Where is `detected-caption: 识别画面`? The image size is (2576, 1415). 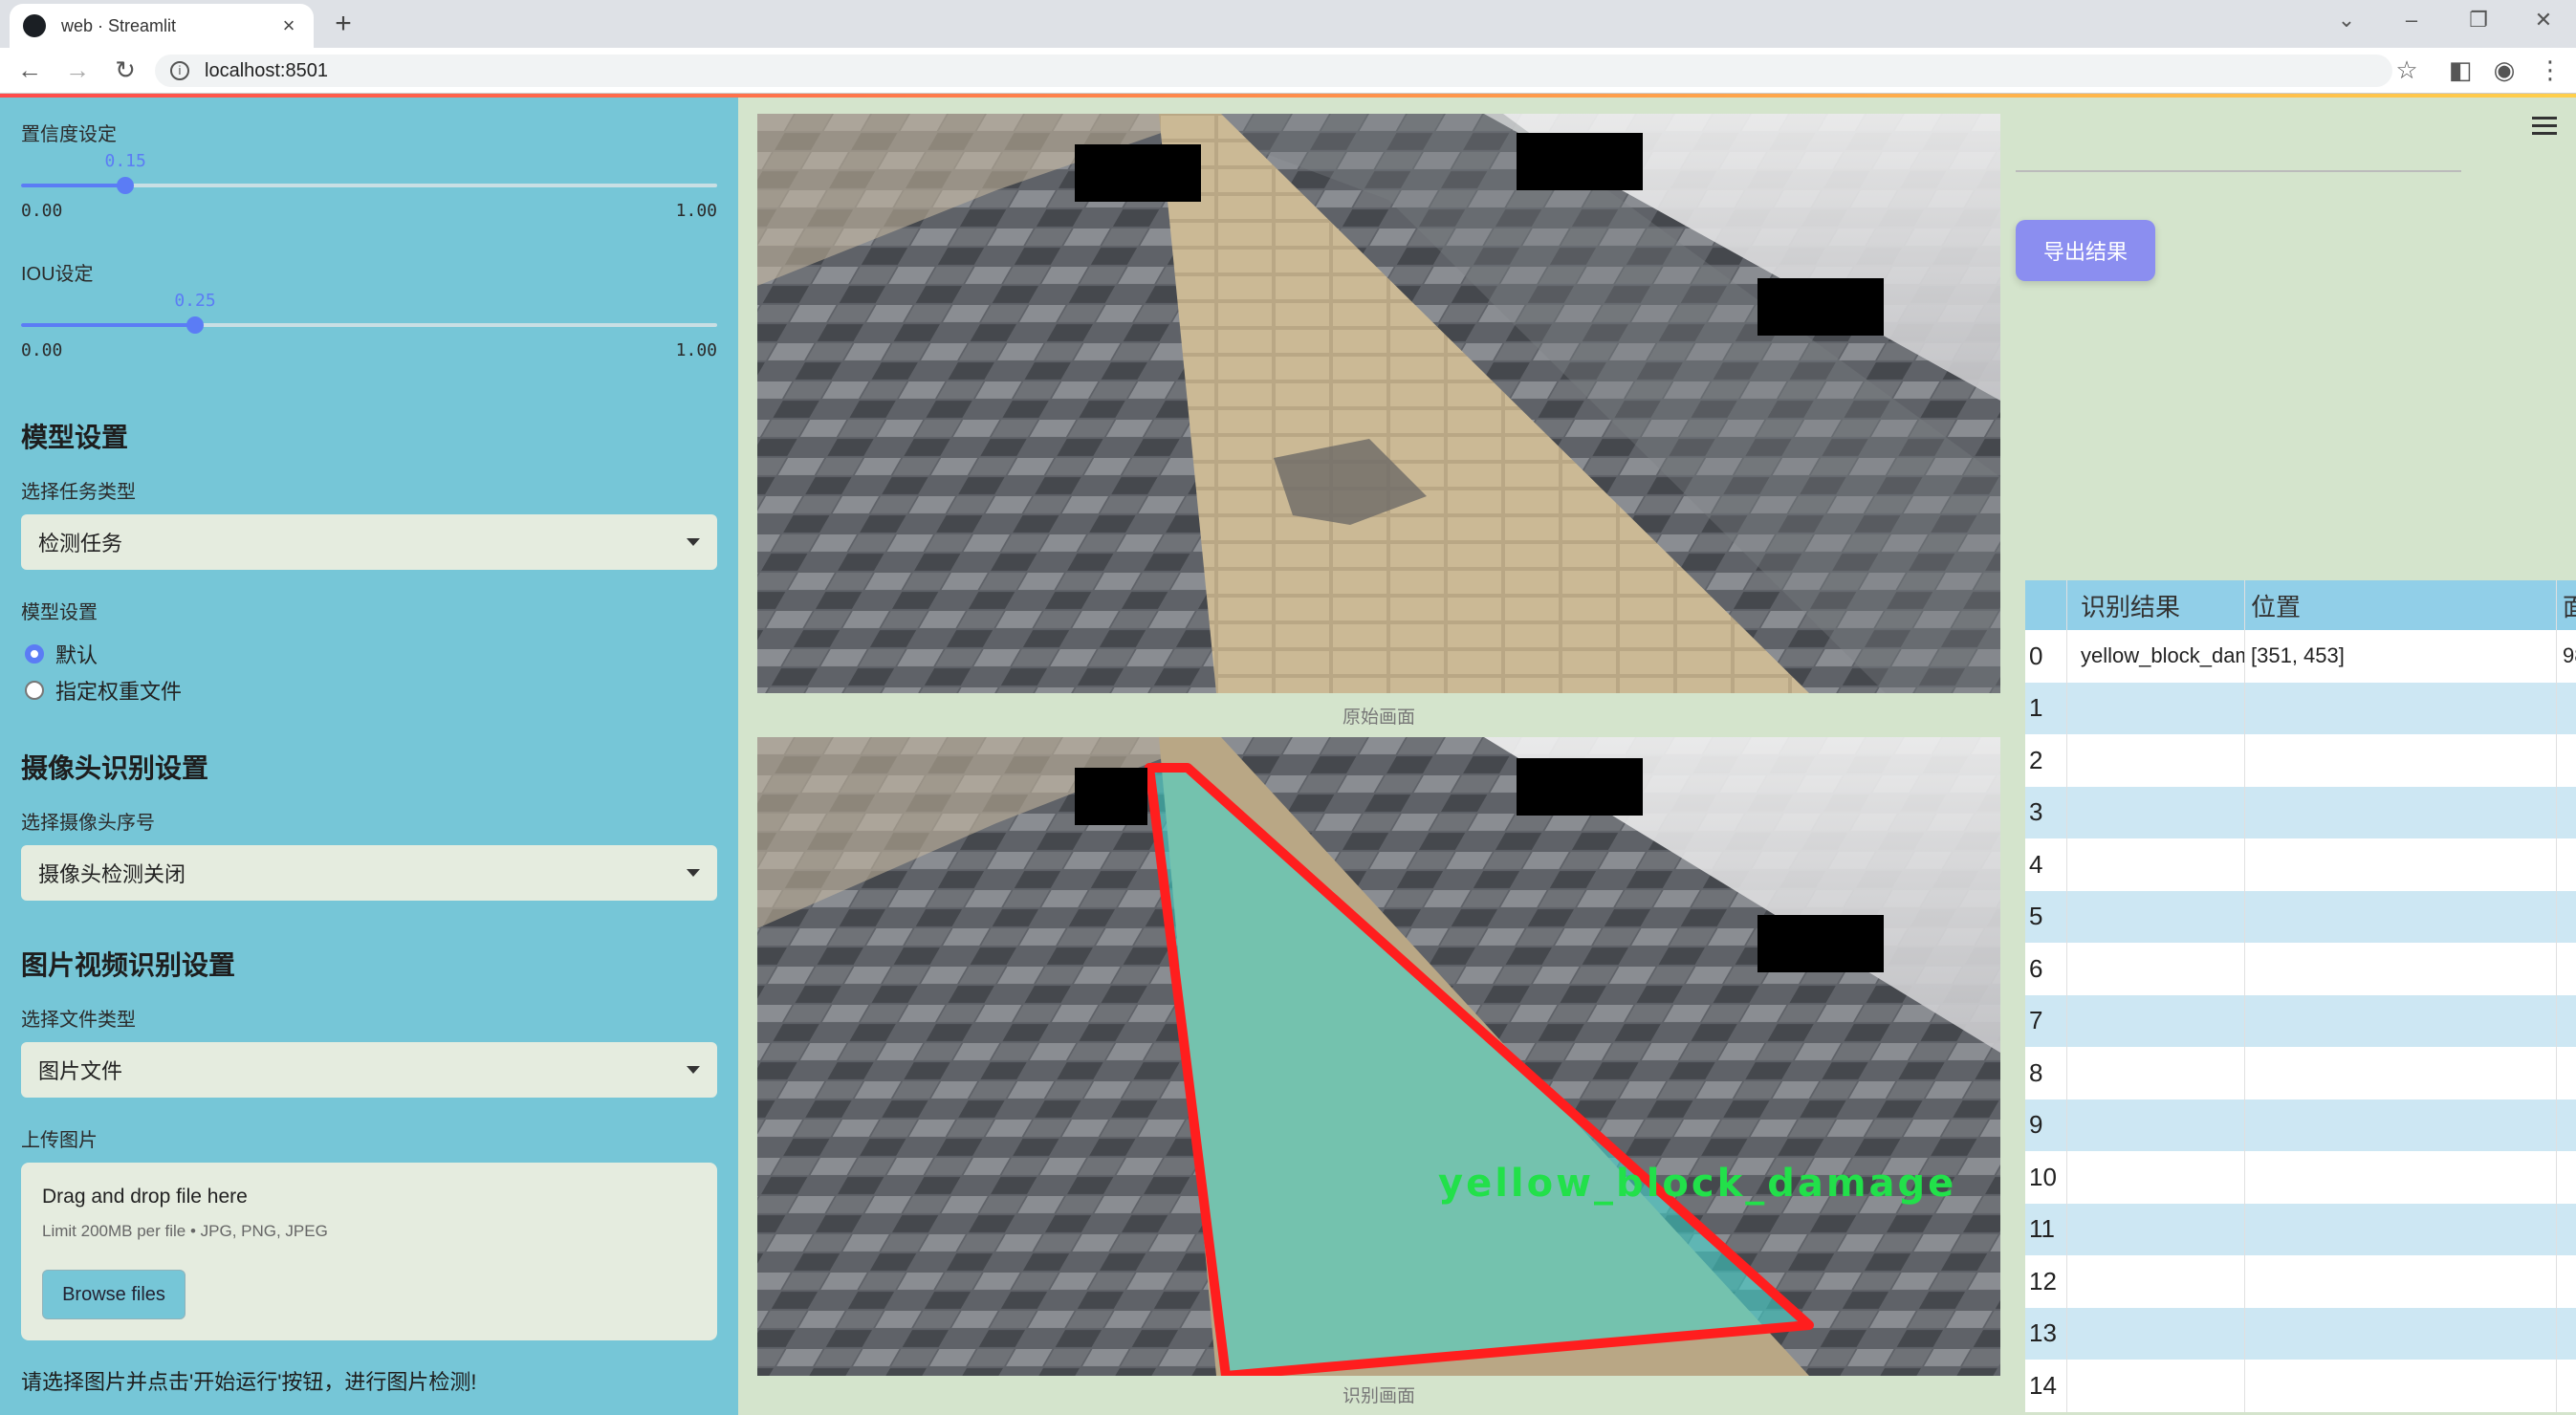 detected-caption: 识别画面 is located at coordinates (1378, 1396).